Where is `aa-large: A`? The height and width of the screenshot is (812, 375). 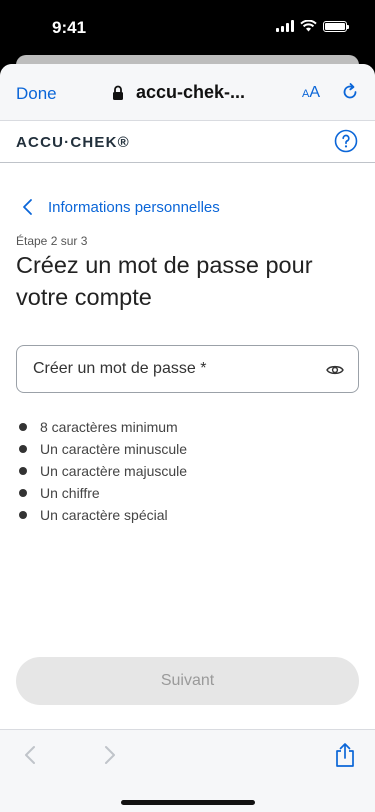
aa-large: A is located at coordinates (315, 92).